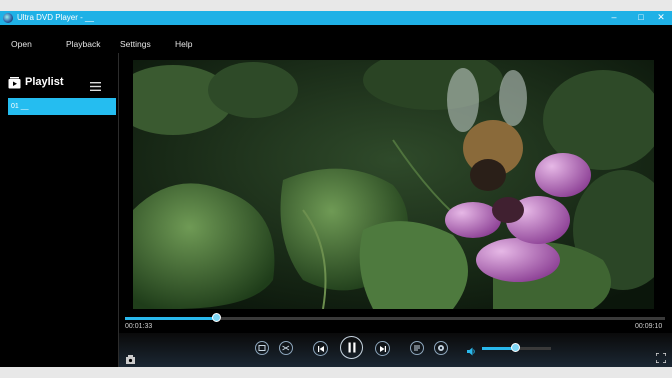 The height and width of the screenshot is (378, 672). What do you see at coordinates (14, 85) in the screenshot?
I see `playlist-icon` at bounding box center [14, 85].